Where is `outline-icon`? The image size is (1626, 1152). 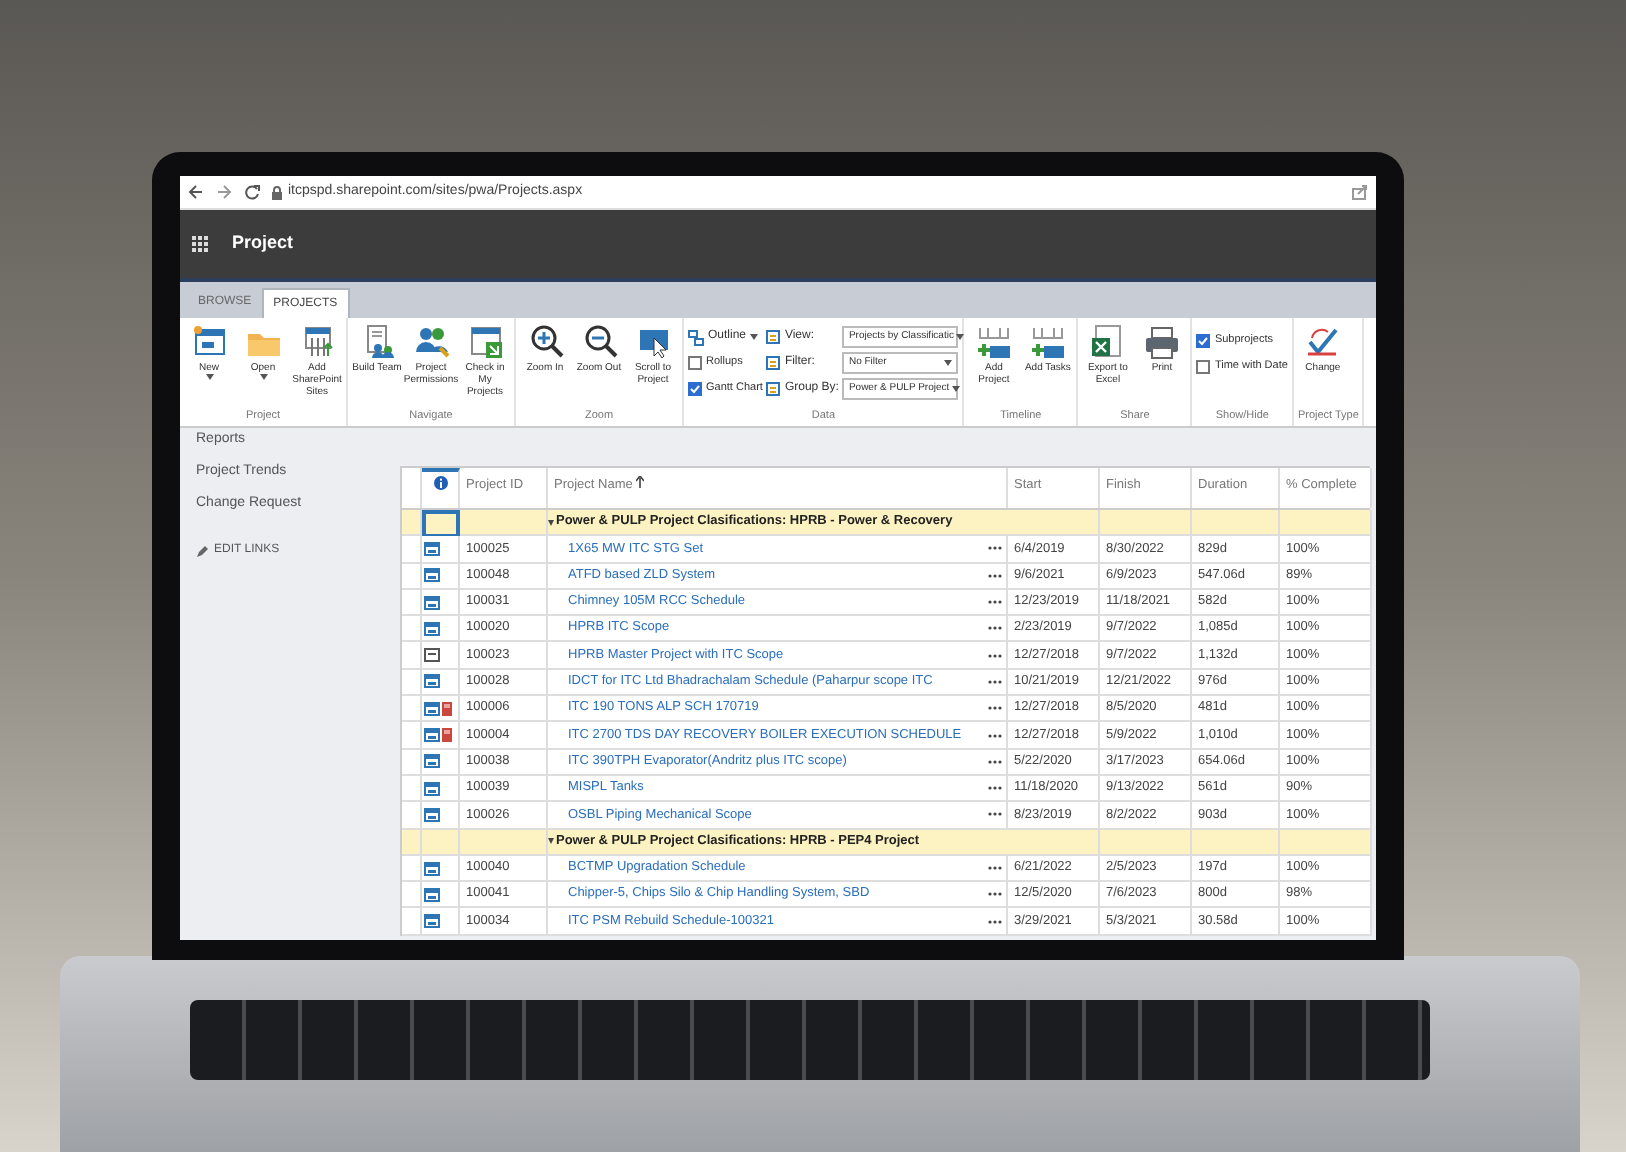
outline-icon is located at coordinates (696, 337).